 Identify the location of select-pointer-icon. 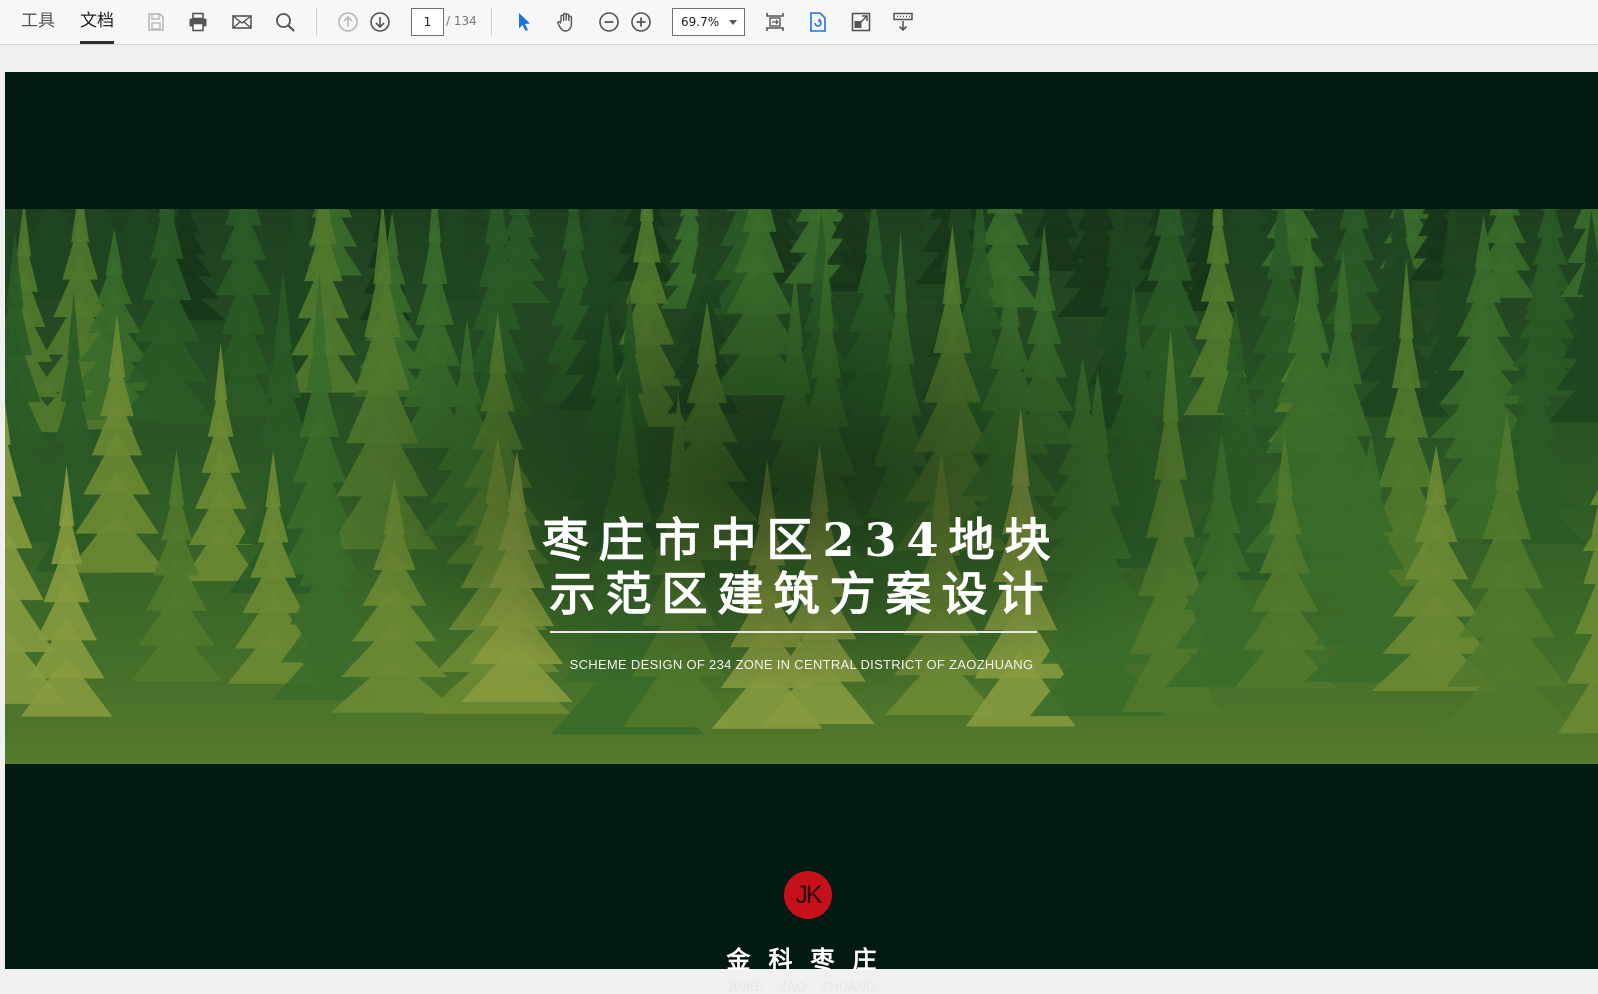
(524, 22).